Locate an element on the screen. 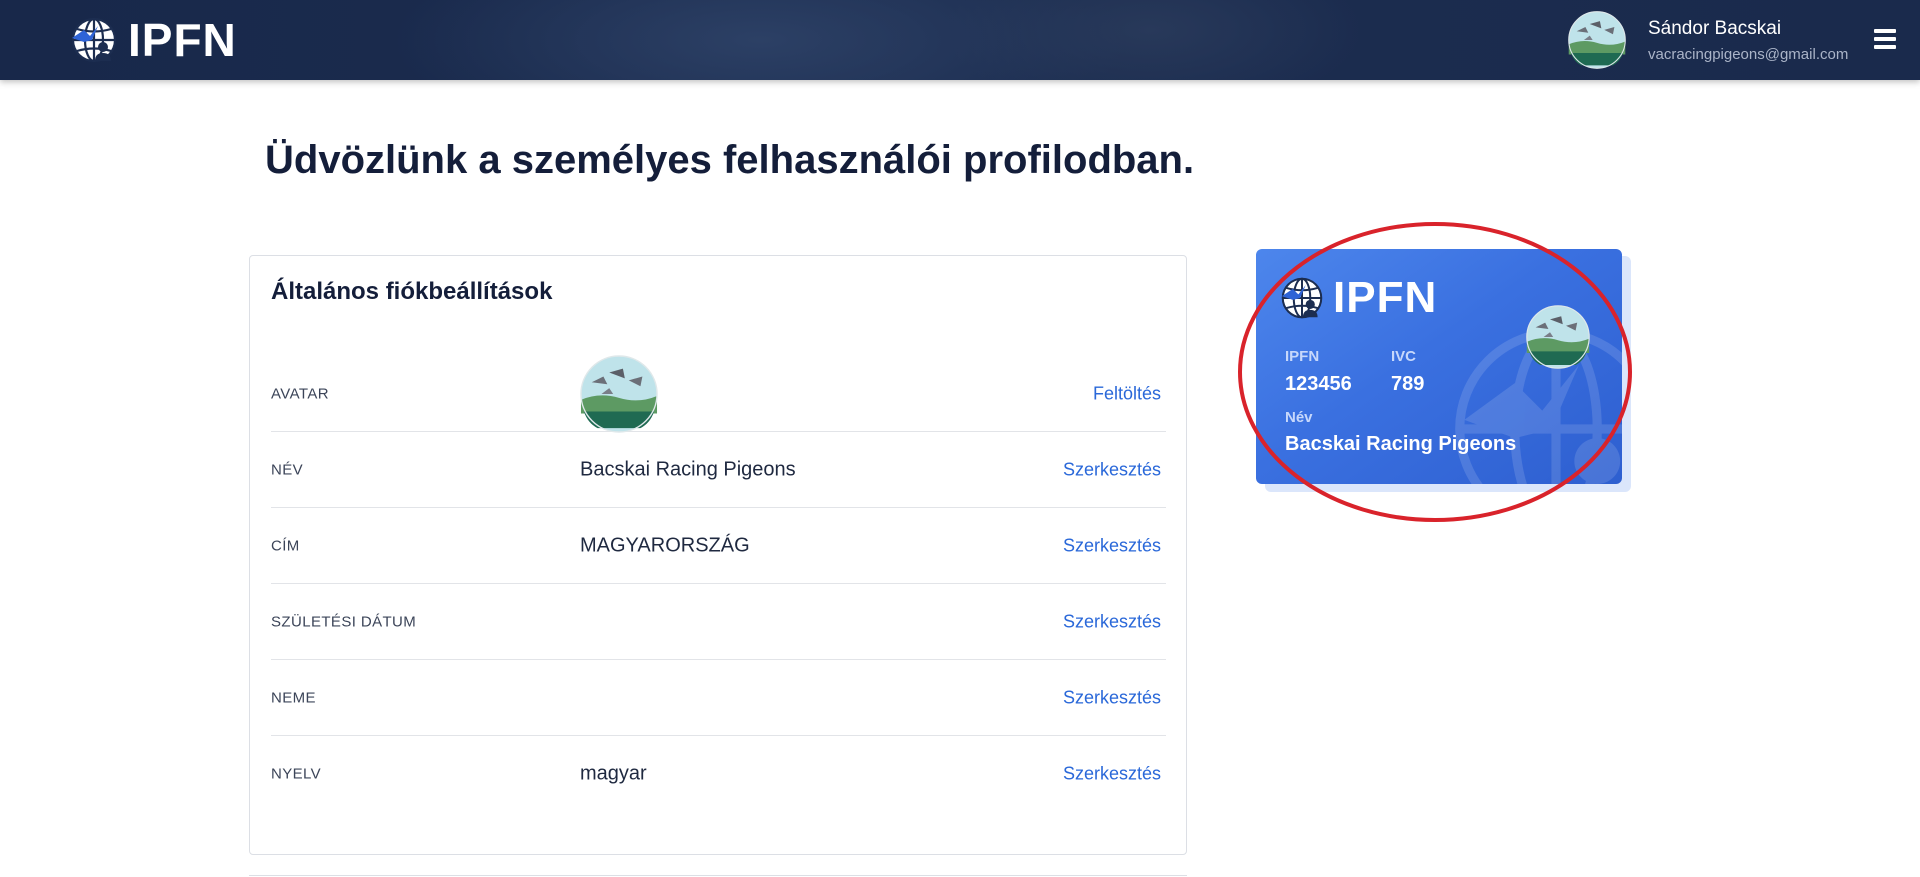 The height and width of the screenshot is (877, 1920). edit-gender-link: Szerkesztés is located at coordinates (1112, 697).